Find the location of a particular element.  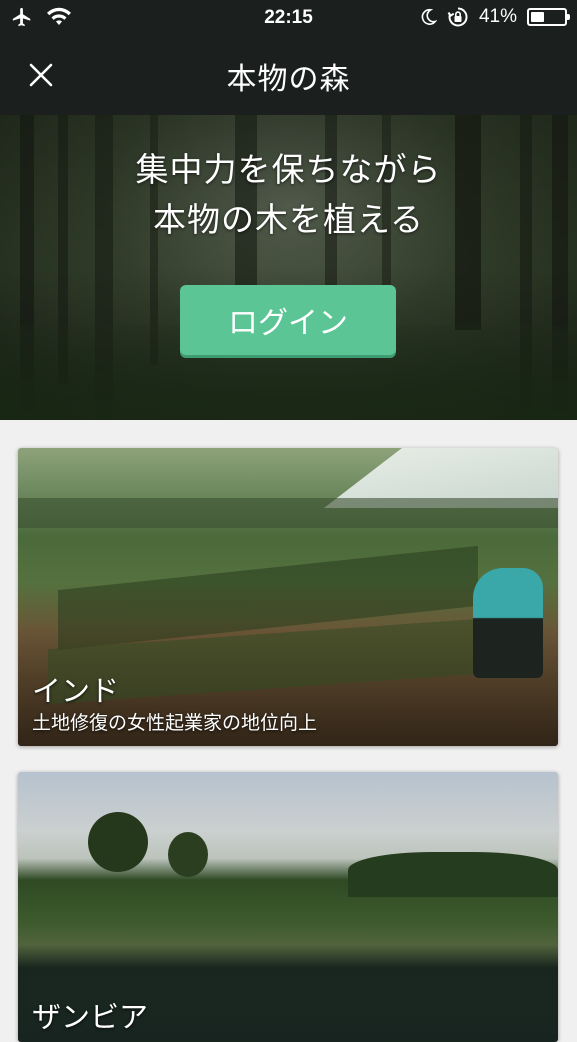

hero-headline-line1: 集中力を保ちながら is located at coordinates (288, 169).